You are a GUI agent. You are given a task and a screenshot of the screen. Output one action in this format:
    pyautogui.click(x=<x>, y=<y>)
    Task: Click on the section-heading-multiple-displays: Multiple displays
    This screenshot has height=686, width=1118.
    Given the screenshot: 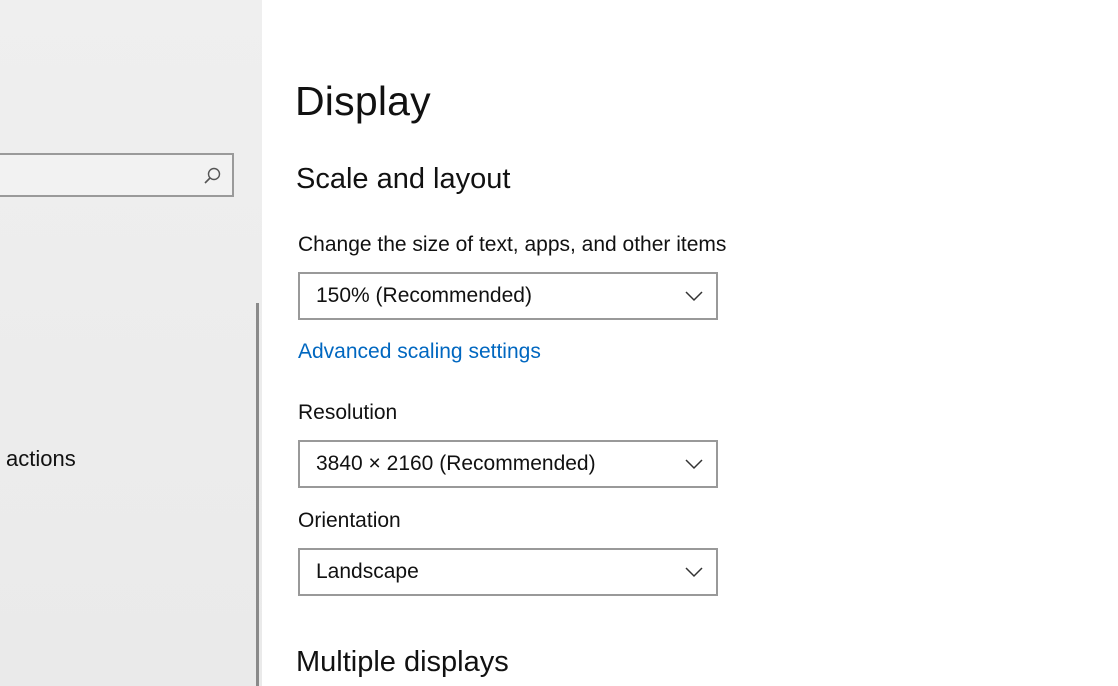 What is the action you would take?
    pyautogui.click(x=402, y=662)
    